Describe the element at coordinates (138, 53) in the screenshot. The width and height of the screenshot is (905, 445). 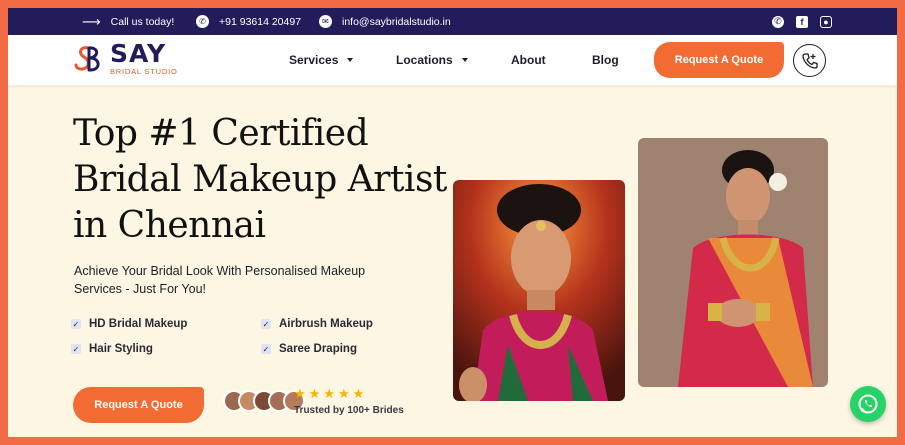
I see `logo-name: SAY` at that location.